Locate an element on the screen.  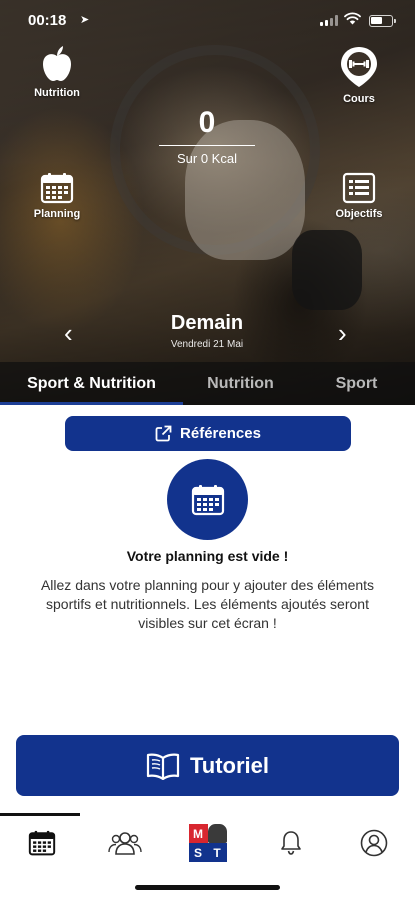
tab-sport-nutrition: Sport & Nutrition is located at coordinates (91, 383).